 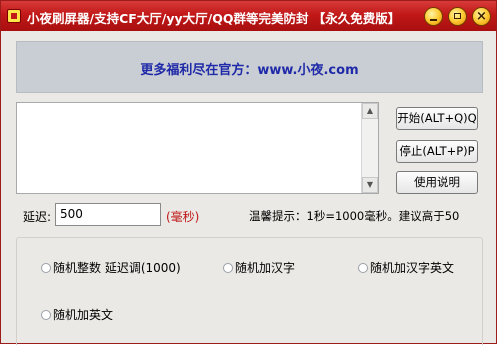 I want to click on delay-label: 延迟:, so click(x=37, y=217).